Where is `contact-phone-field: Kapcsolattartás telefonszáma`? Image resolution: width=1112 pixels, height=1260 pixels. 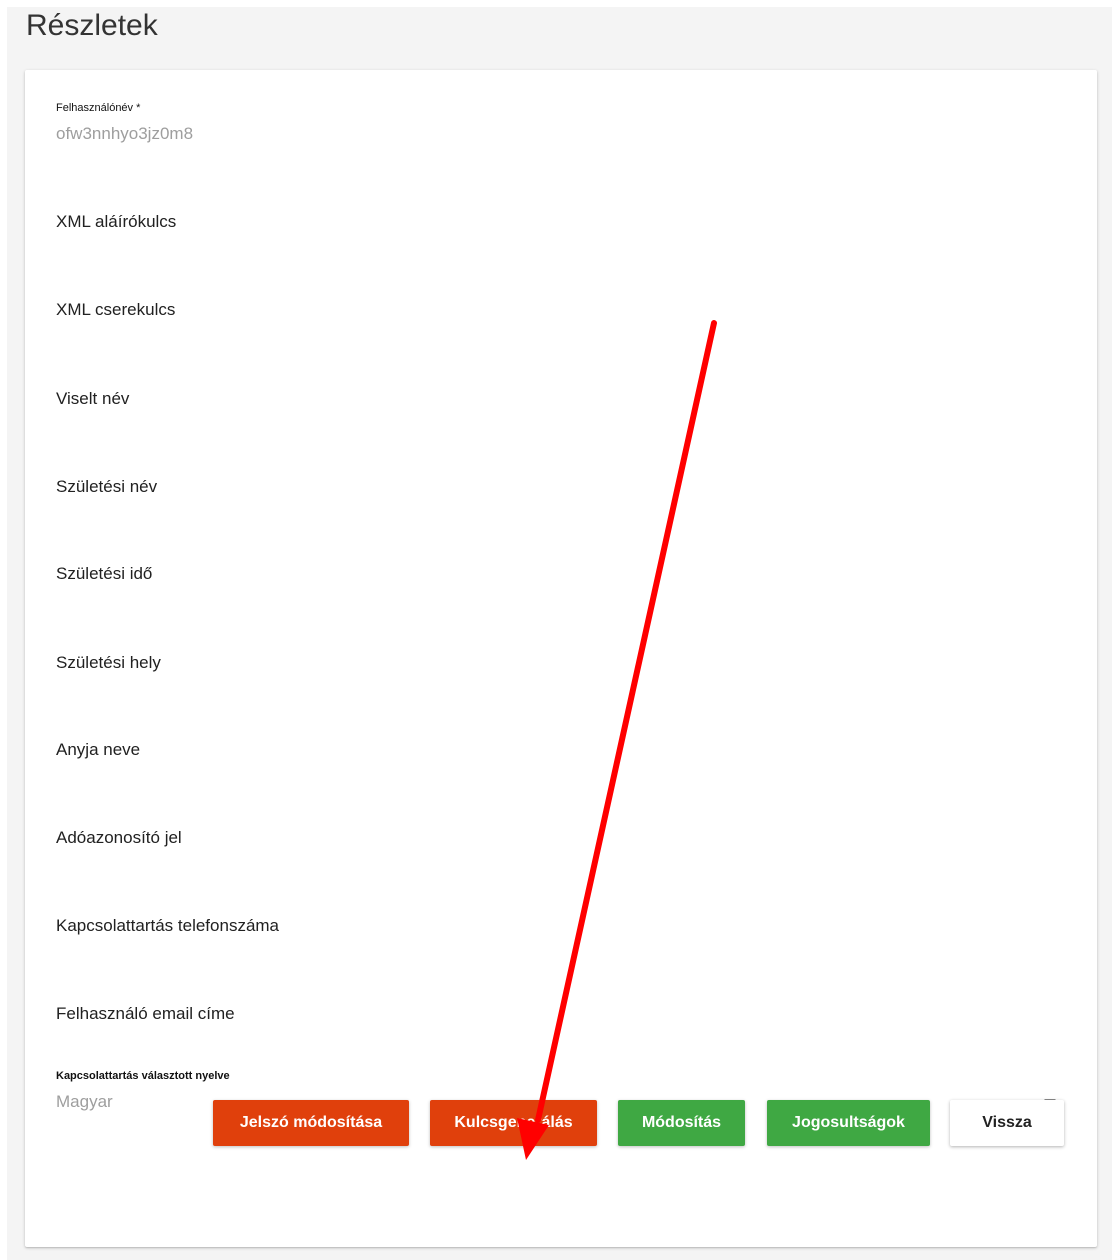 contact-phone-field: Kapcsolattartás telefonszáma is located at coordinates (167, 926).